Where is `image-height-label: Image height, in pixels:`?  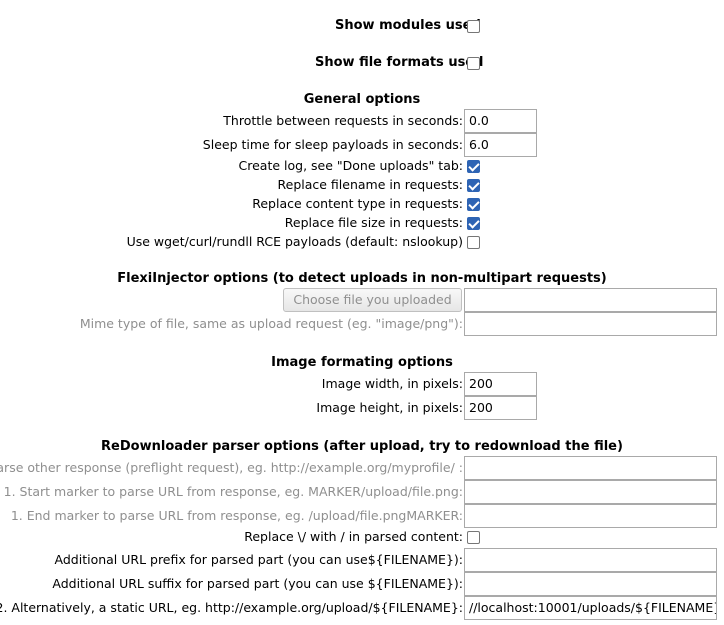
image-height-label: Image height, in pixels: is located at coordinates (389, 407).